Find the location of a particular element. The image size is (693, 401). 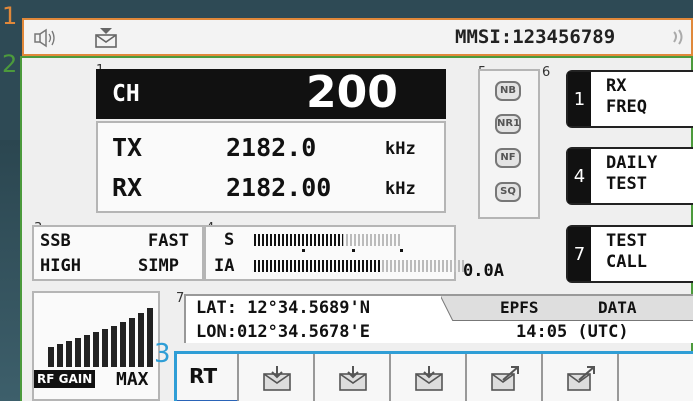

softkey-label: DAILY TEST is located at coordinates (632, 173).